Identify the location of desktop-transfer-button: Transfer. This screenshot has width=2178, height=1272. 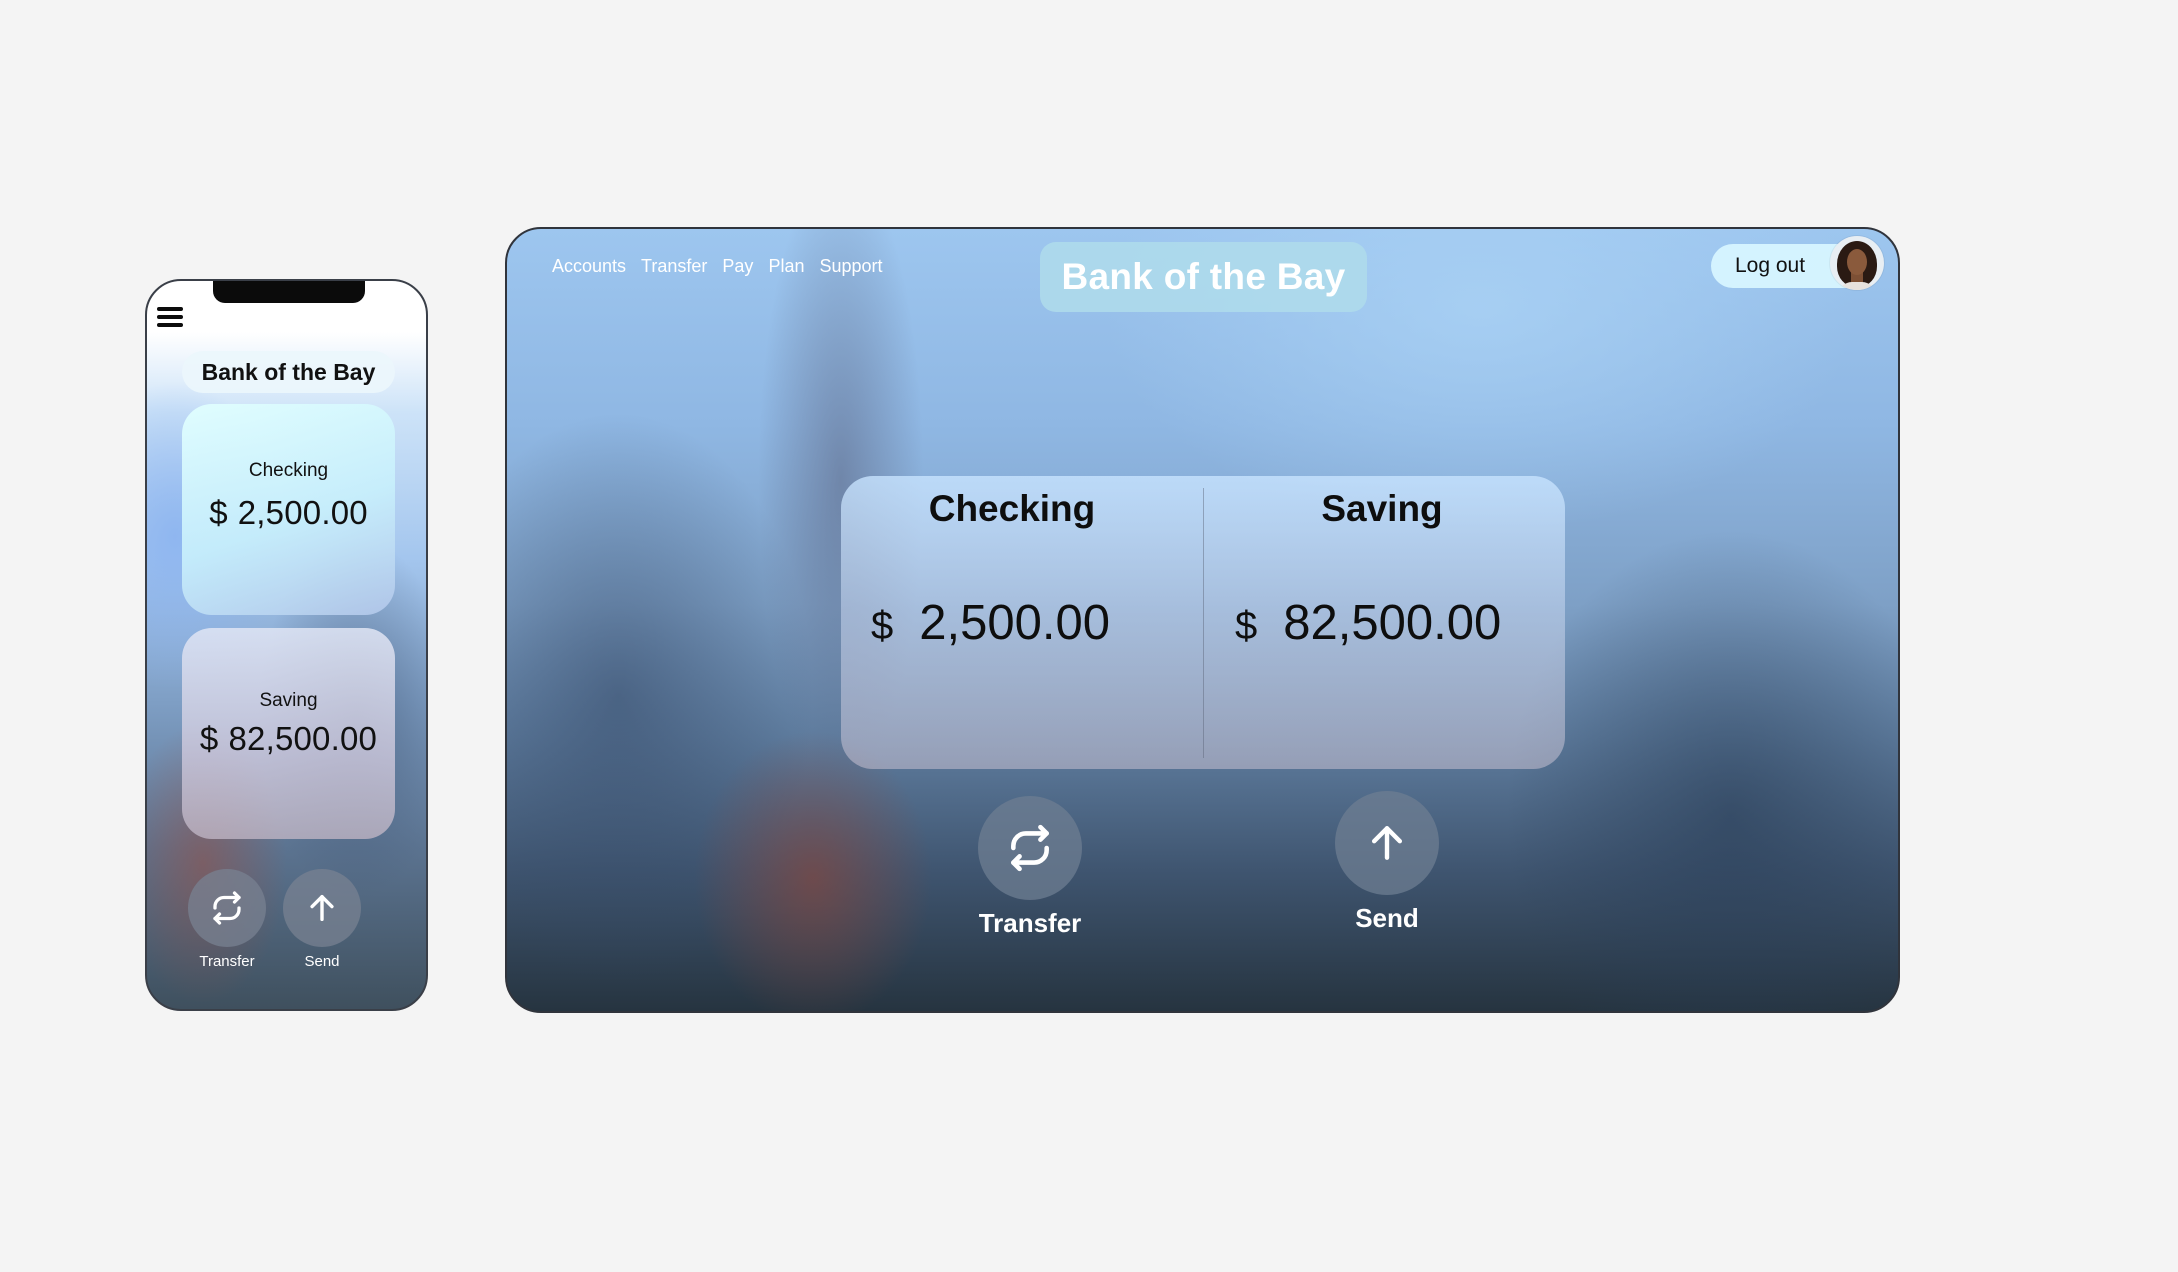
(1030, 867).